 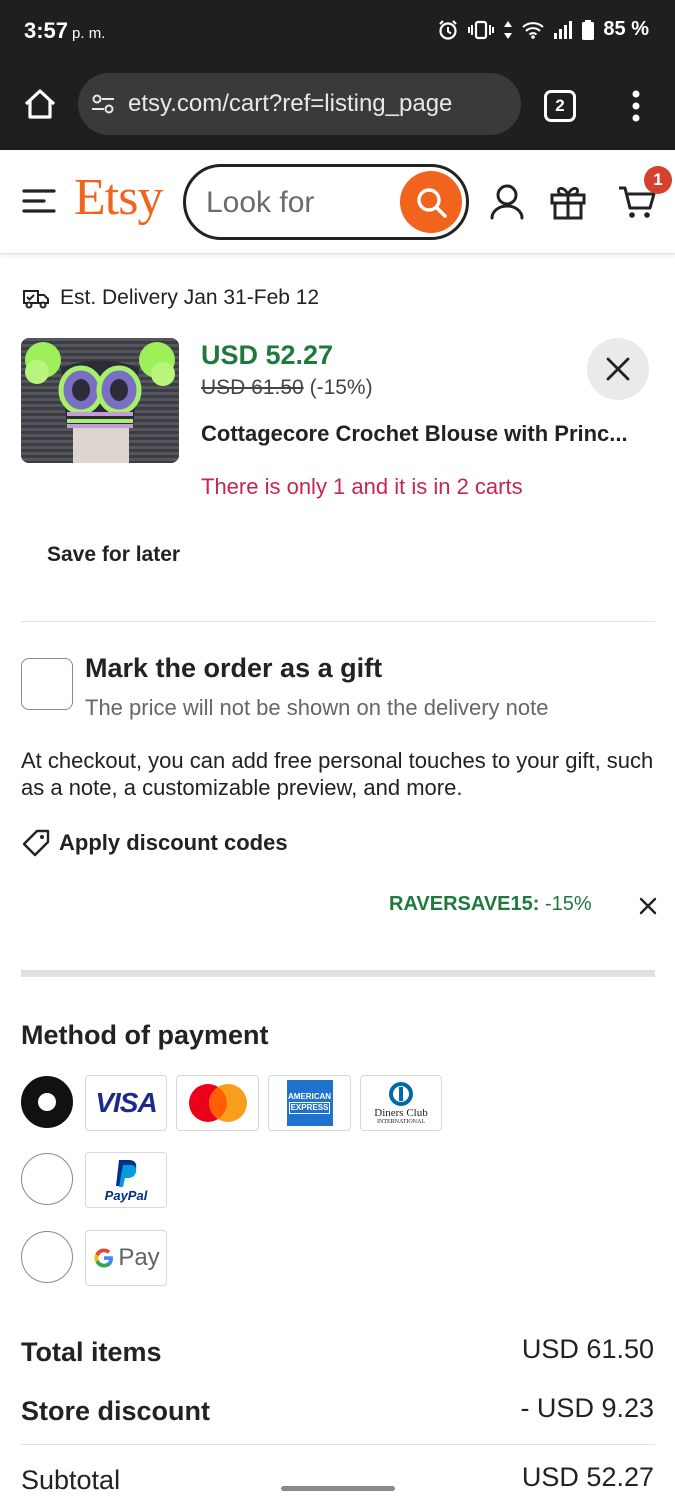 I want to click on paypal-logo: PayPal, so click(x=126, y=1180).